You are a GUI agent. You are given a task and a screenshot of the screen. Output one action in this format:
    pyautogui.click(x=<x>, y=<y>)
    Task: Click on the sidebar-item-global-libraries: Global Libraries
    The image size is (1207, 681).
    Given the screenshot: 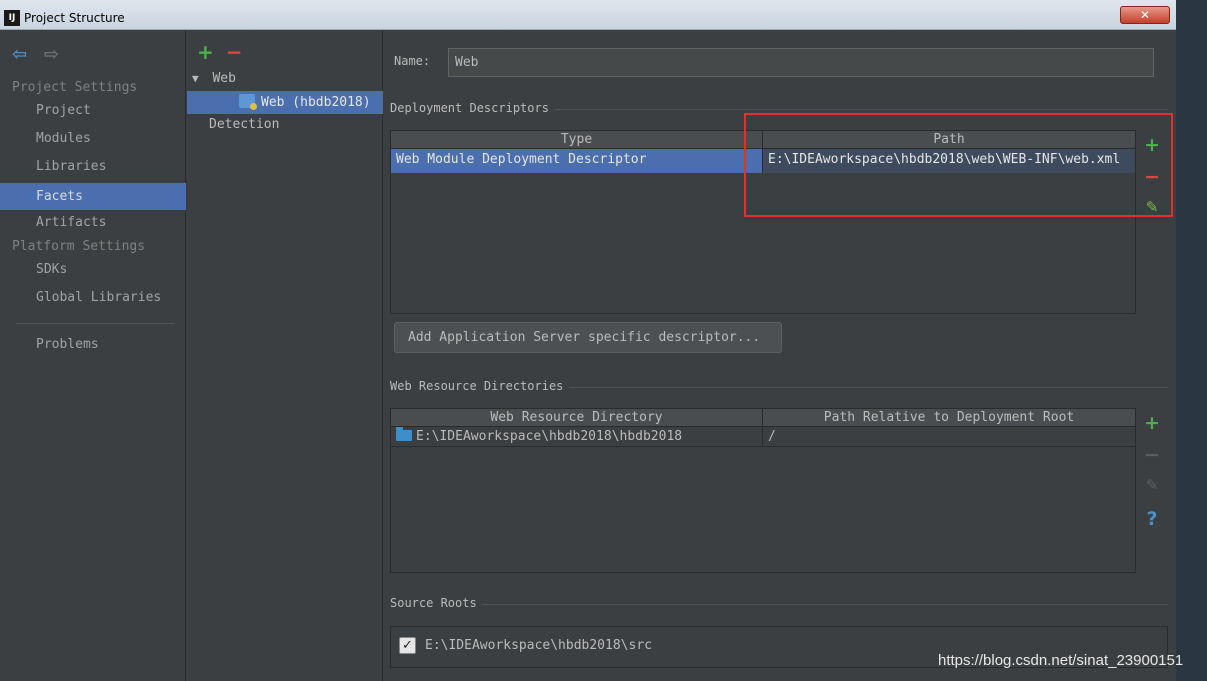 What is the action you would take?
    pyautogui.click(x=93, y=297)
    